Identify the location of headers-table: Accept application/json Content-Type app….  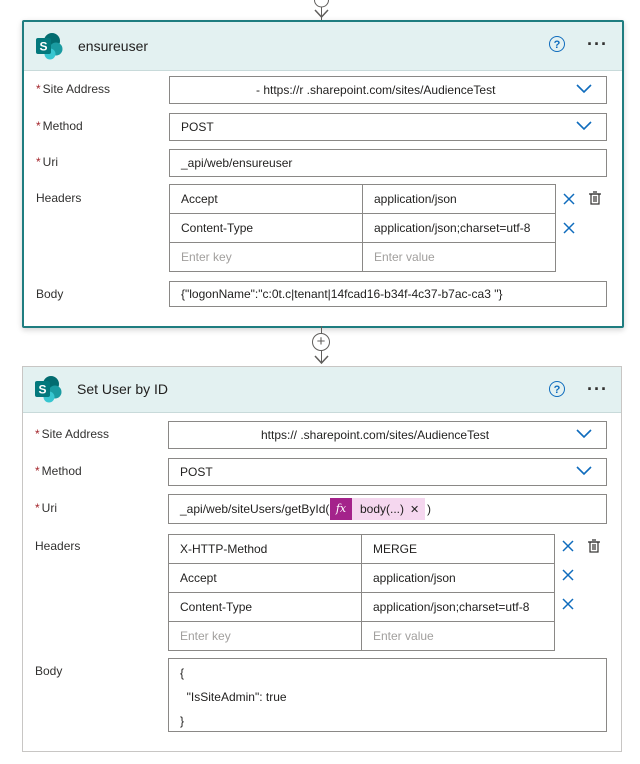
(362, 228).